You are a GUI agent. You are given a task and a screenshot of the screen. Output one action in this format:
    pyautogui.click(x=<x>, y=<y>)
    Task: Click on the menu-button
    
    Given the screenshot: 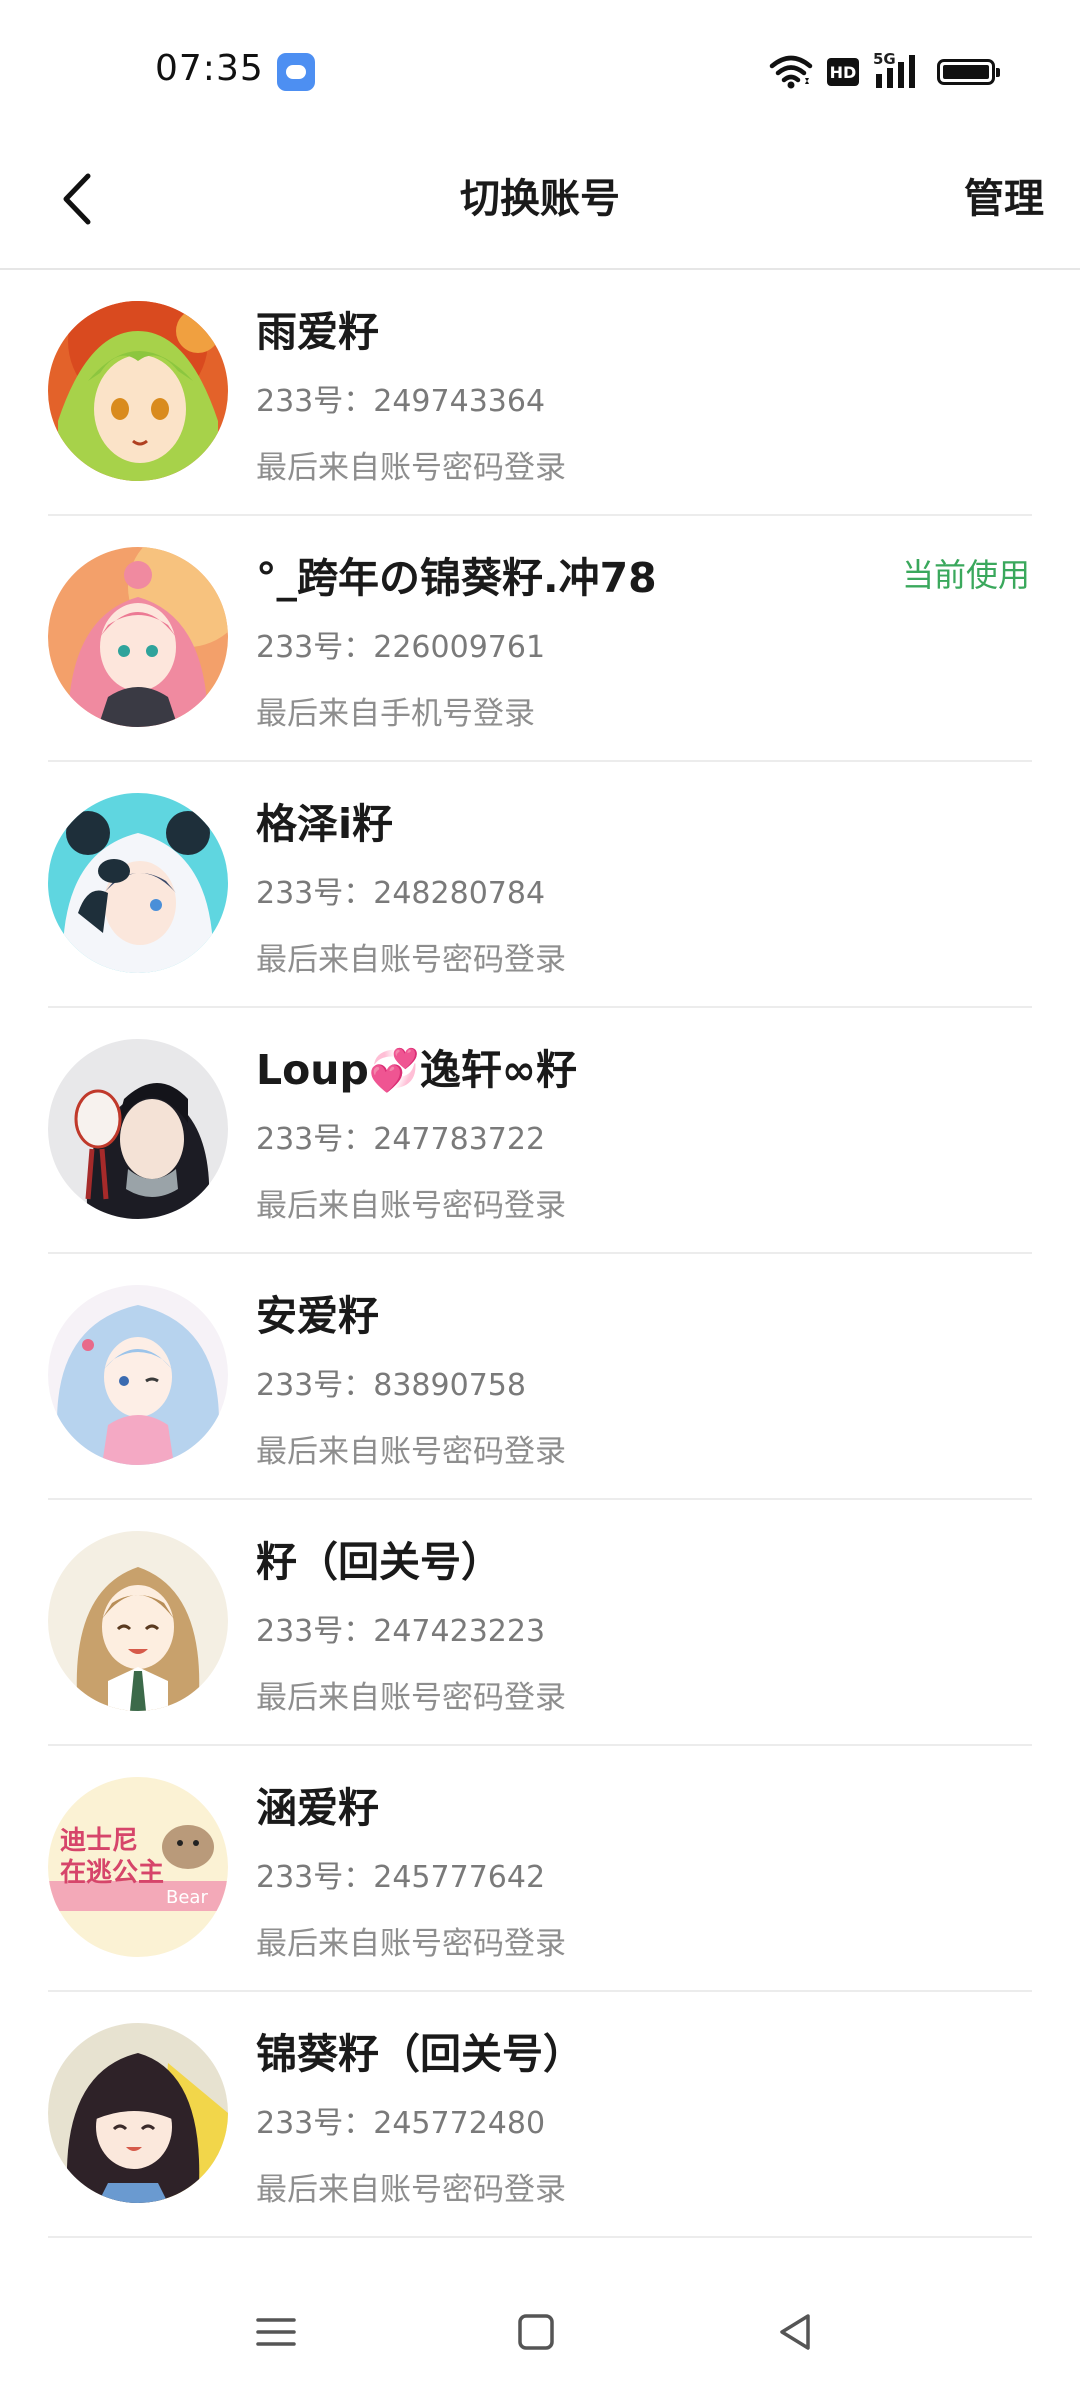 What is the action you would take?
    pyautogui.click(x=276, y=2332)
    